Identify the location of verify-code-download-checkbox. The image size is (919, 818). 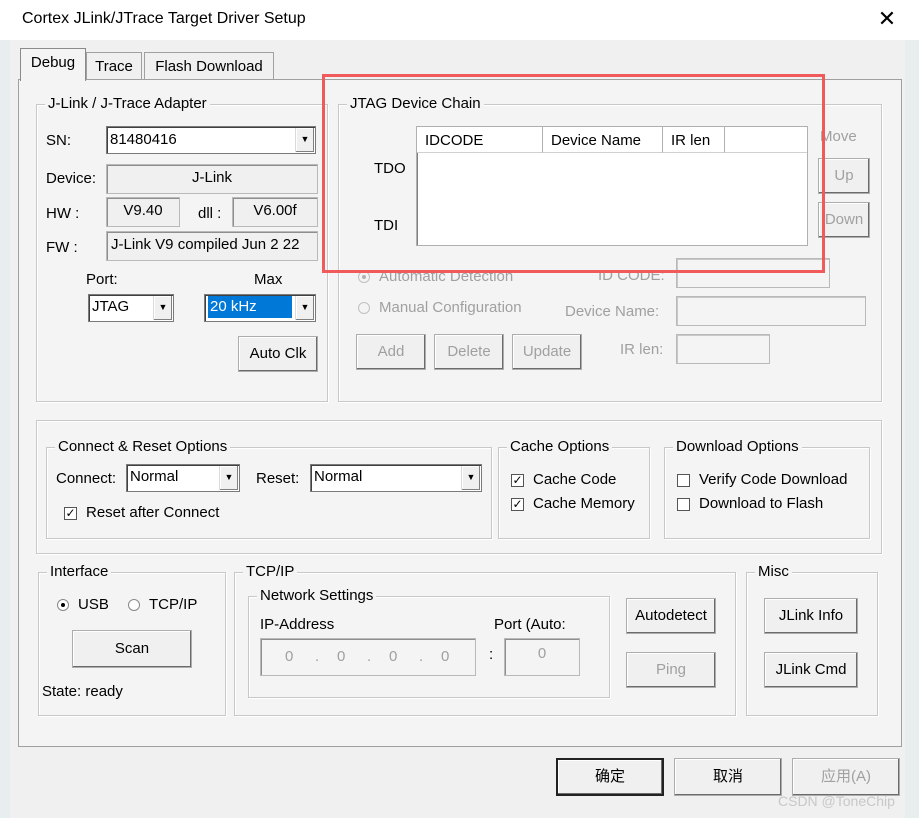
(683, 480).